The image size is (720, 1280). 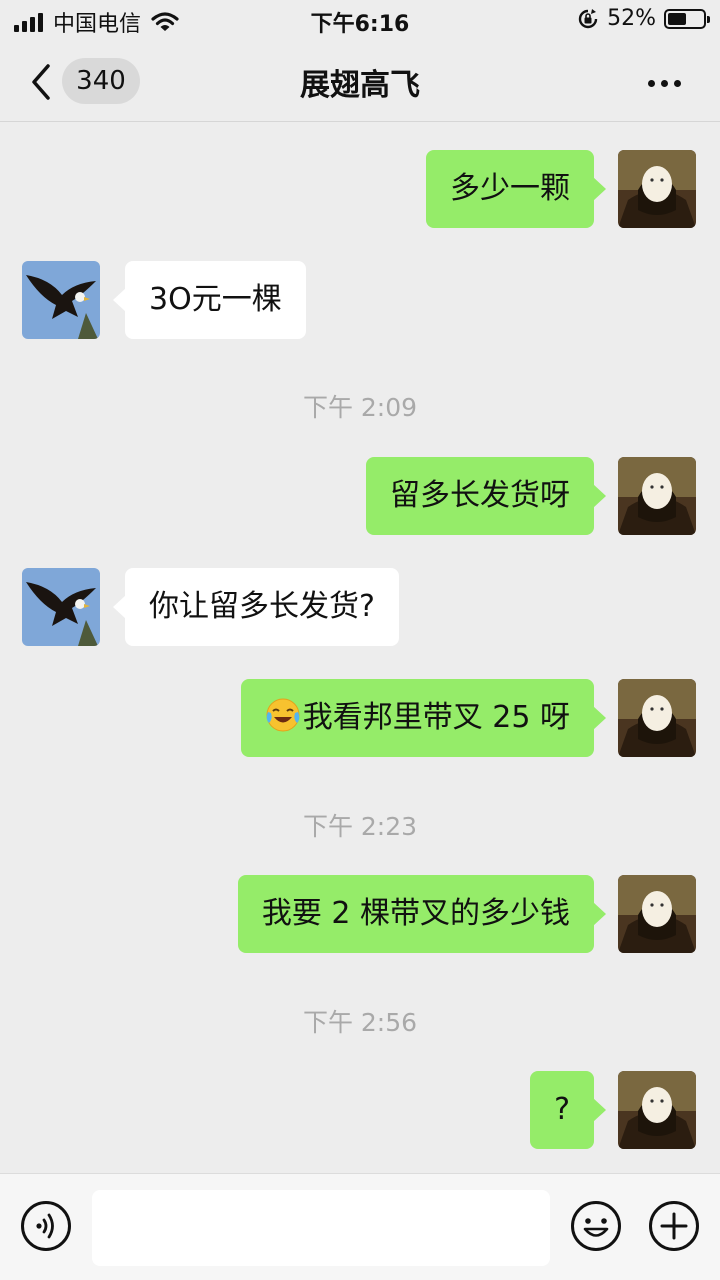 What do you see at coordinates (422, 914) in the screenshot?
I see `outgoing-message-bubble: 我要 2 棵带叉的多少钱` at bounding box center [422, 914].